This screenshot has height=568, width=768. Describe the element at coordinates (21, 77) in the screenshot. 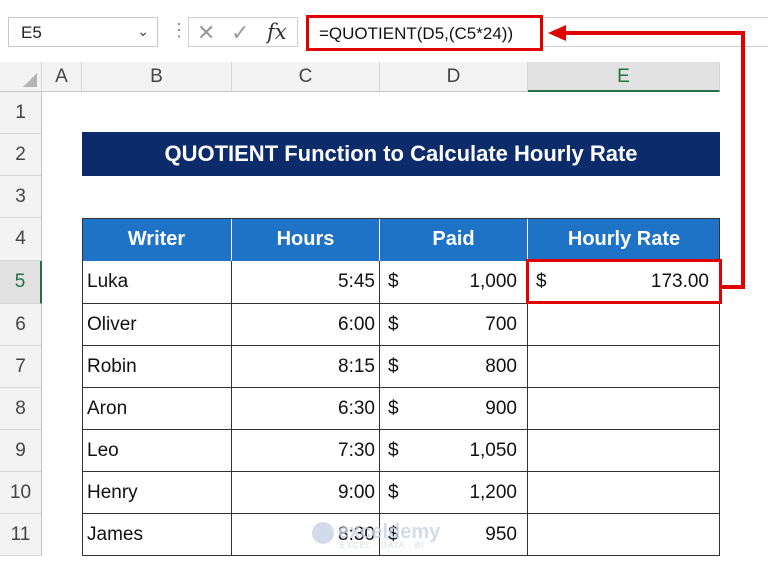

I see `select-all-corner` at that location.